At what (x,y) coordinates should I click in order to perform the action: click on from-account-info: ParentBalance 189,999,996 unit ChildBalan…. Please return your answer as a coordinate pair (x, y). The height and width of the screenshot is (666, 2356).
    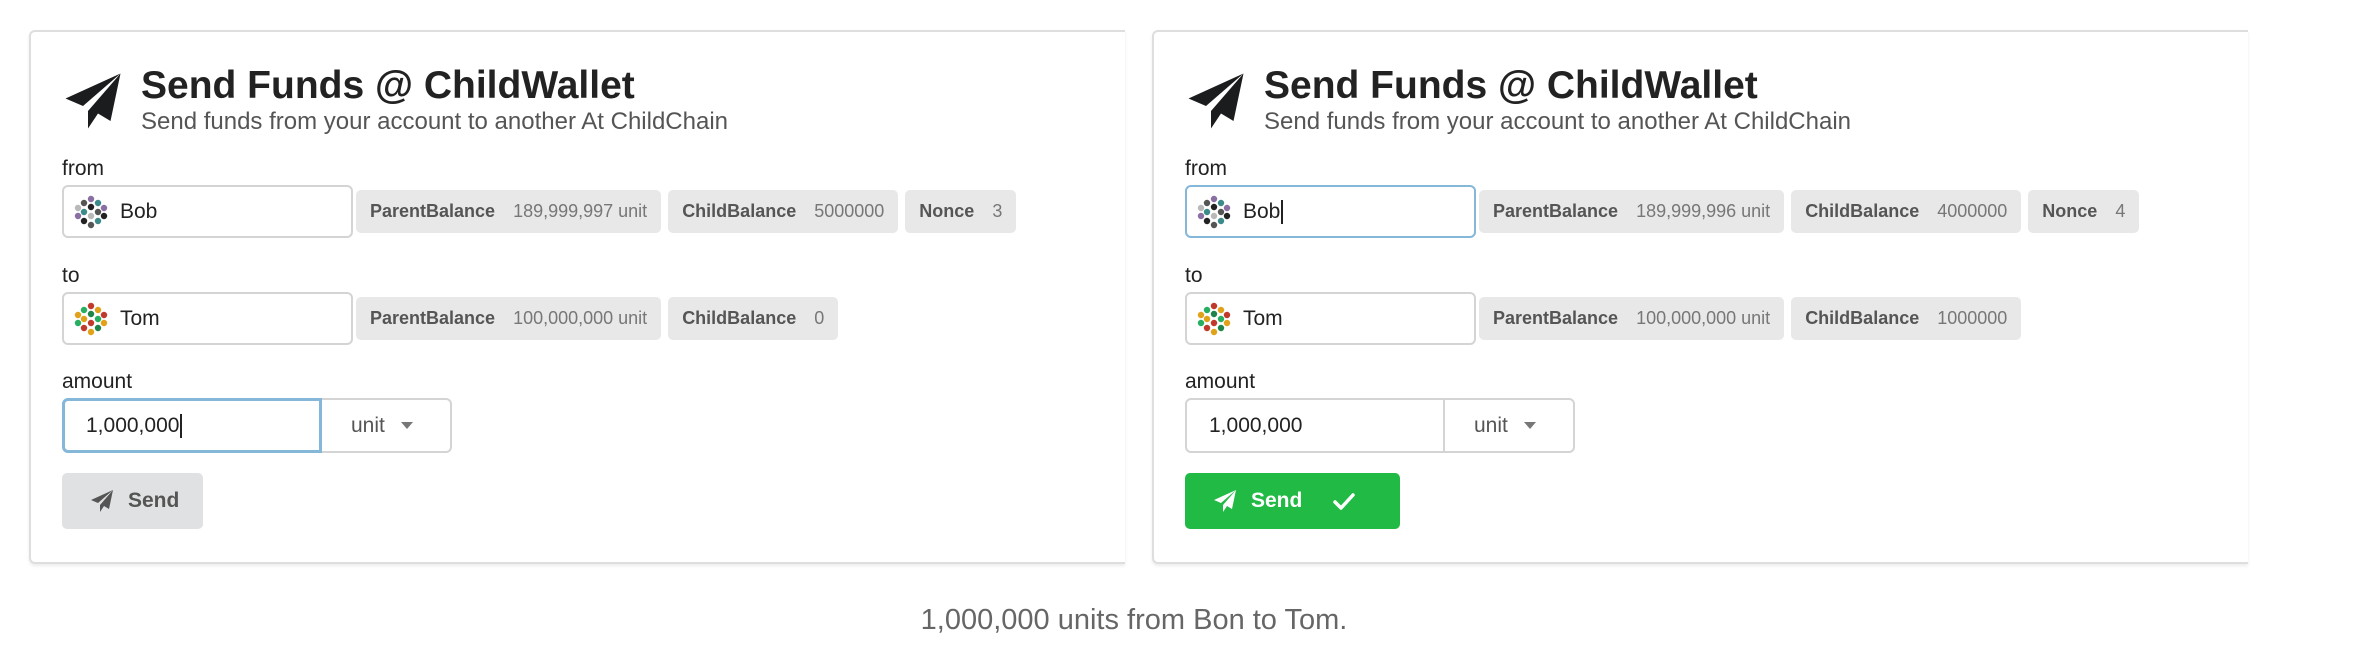
    Looking at the image, I should click on (1809, 211).